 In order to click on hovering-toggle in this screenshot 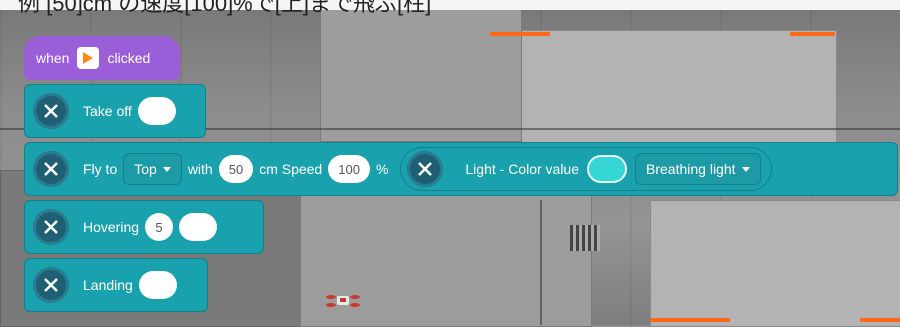, I will do `click(198, 227)`.